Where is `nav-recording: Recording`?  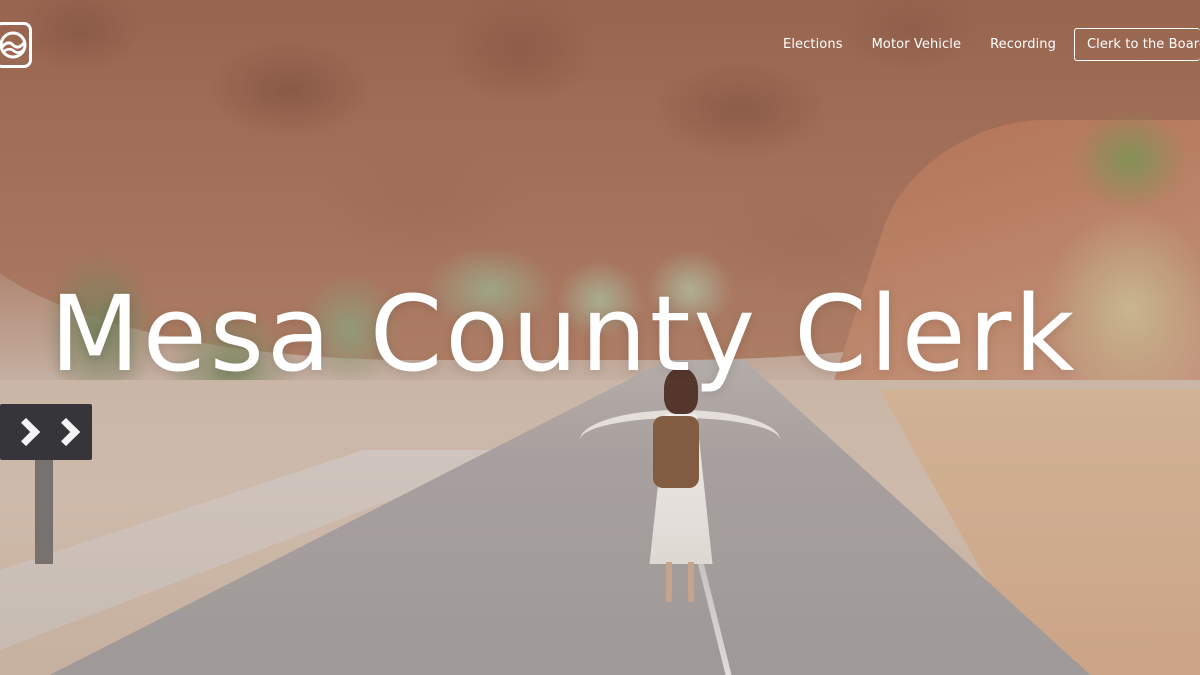
nav-recording: Recording is located at coordinates (1023, 44).